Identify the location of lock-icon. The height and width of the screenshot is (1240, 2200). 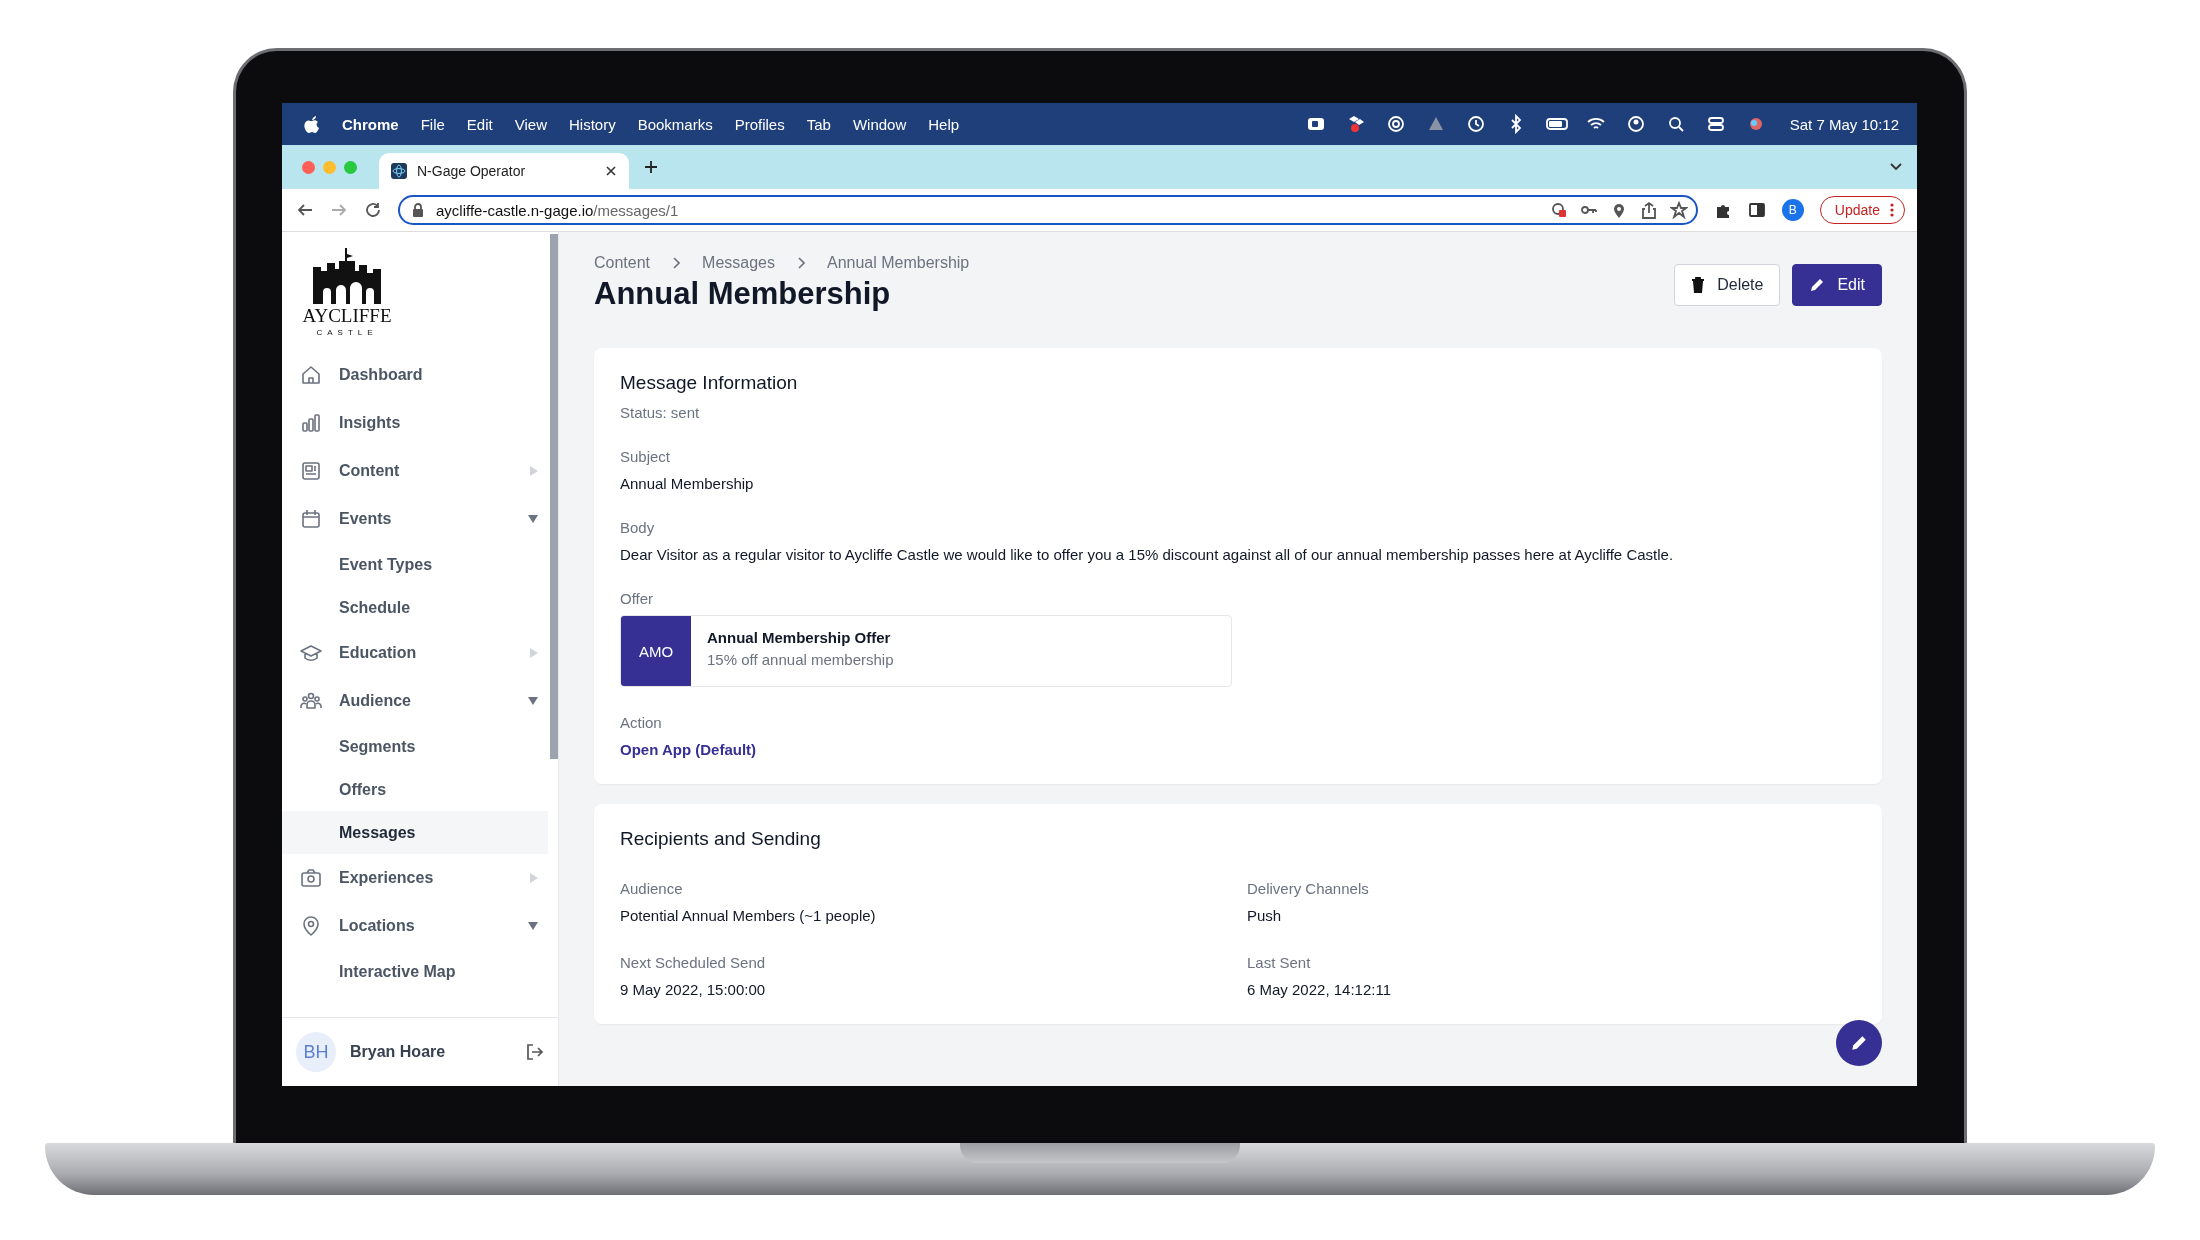
(418, 210).